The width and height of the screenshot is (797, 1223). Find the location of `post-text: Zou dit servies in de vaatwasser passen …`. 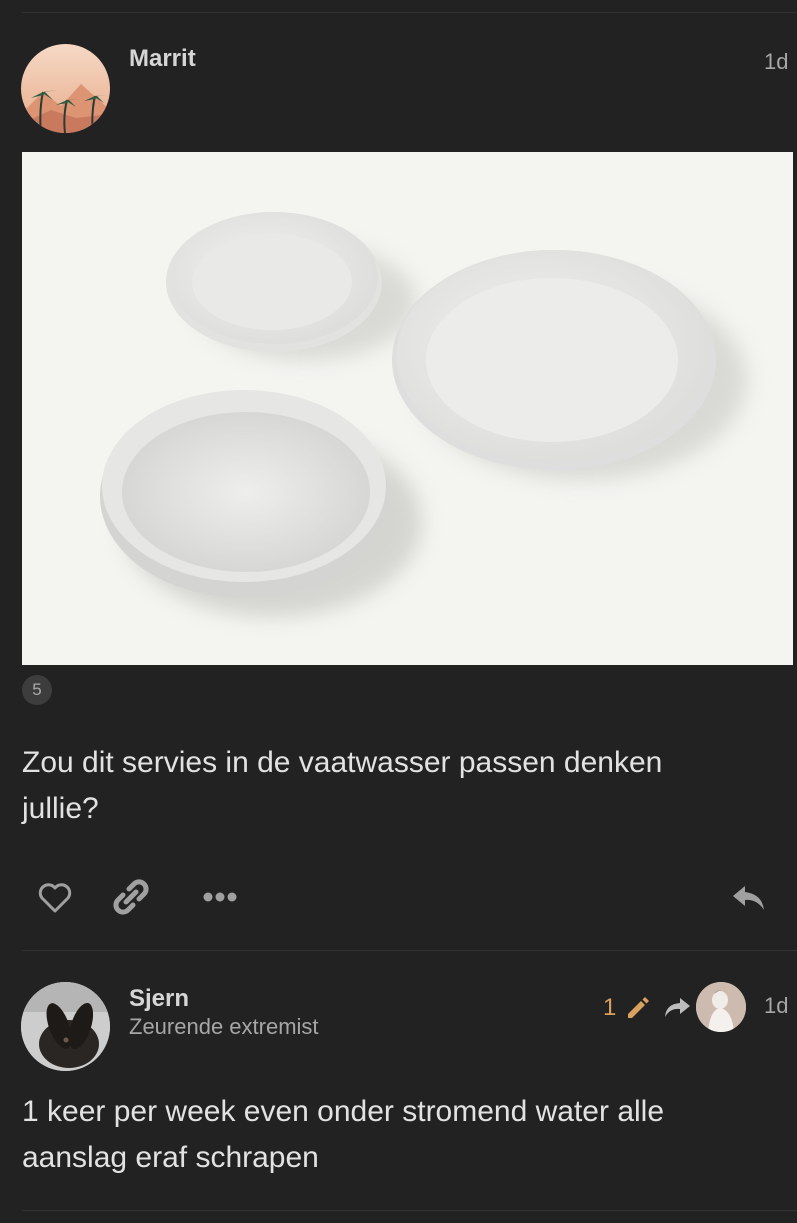

post-text: Zou dit servies in de vaatwasser passen … is located at coordinates (342, 785).